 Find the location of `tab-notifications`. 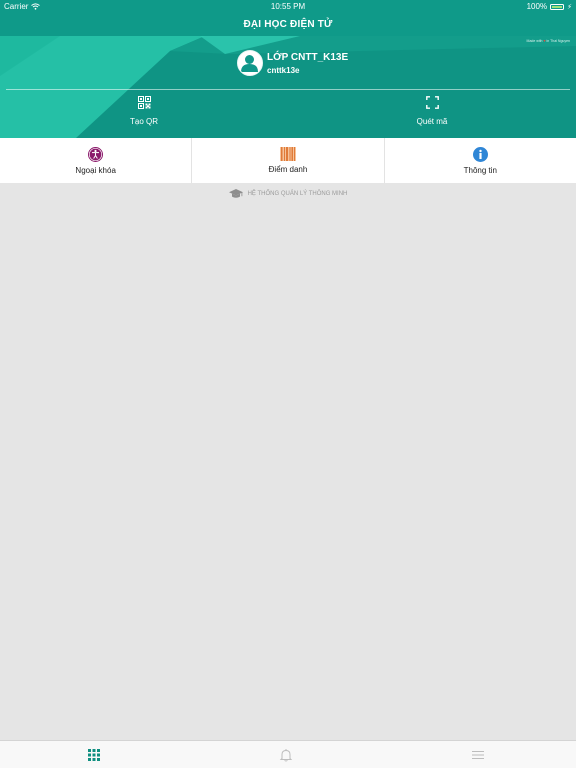

tab-notifications is located at coordinates (286, 755).